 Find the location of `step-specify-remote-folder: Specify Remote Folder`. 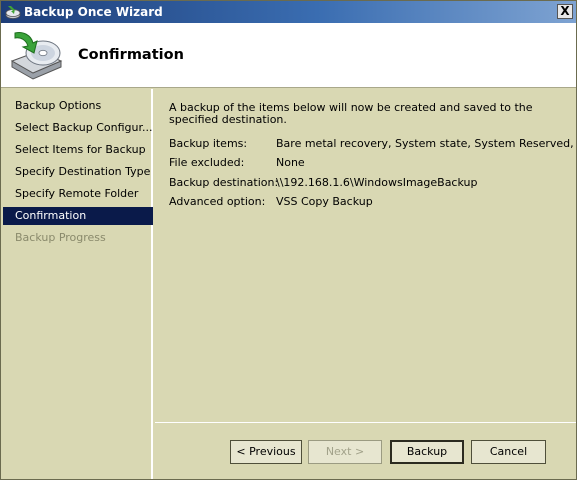

step-specify-remote-folder: Specify Remote Folder is located at coordinates (78, 194).